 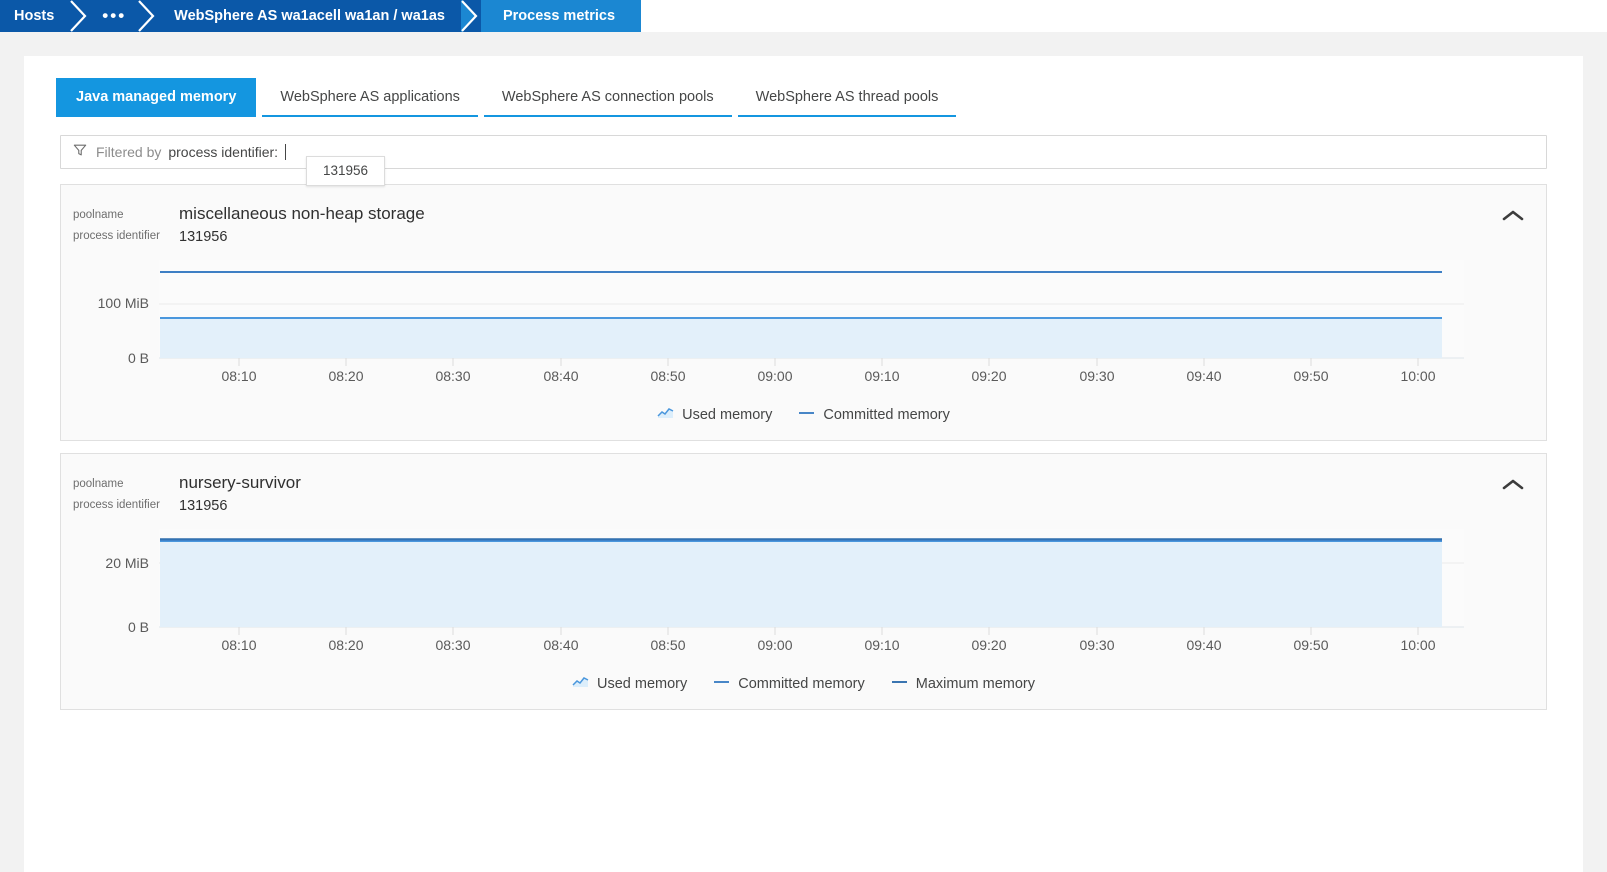 I want to click on y-tick-label: 20 MiB, so click(x=127, y=563).